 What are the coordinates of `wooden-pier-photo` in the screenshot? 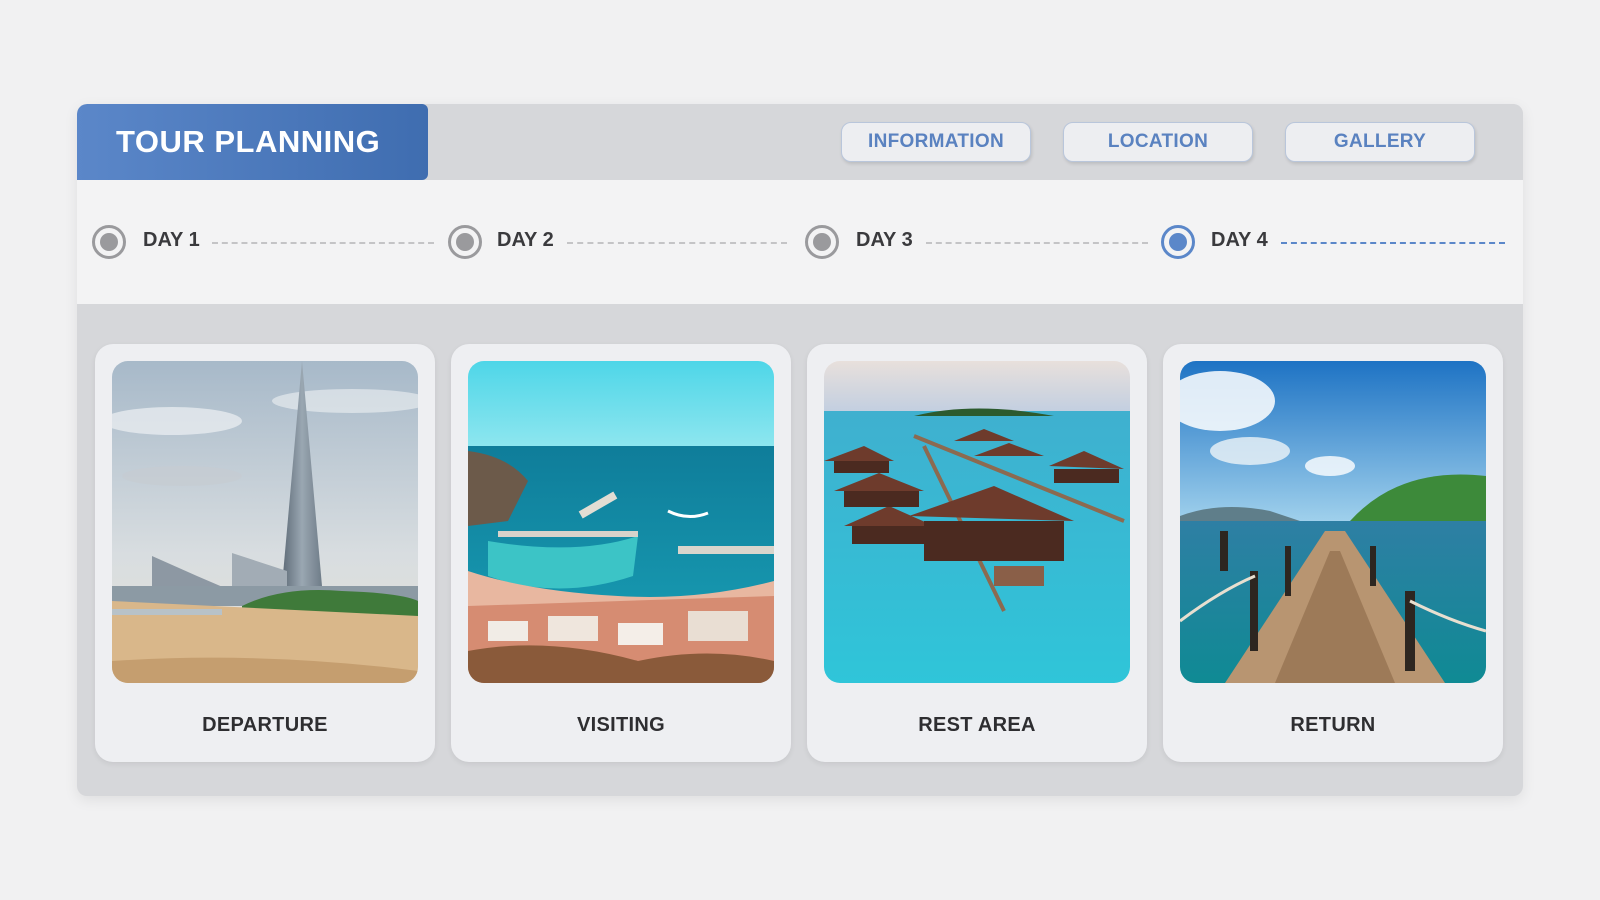 It's located at (1333, 522).